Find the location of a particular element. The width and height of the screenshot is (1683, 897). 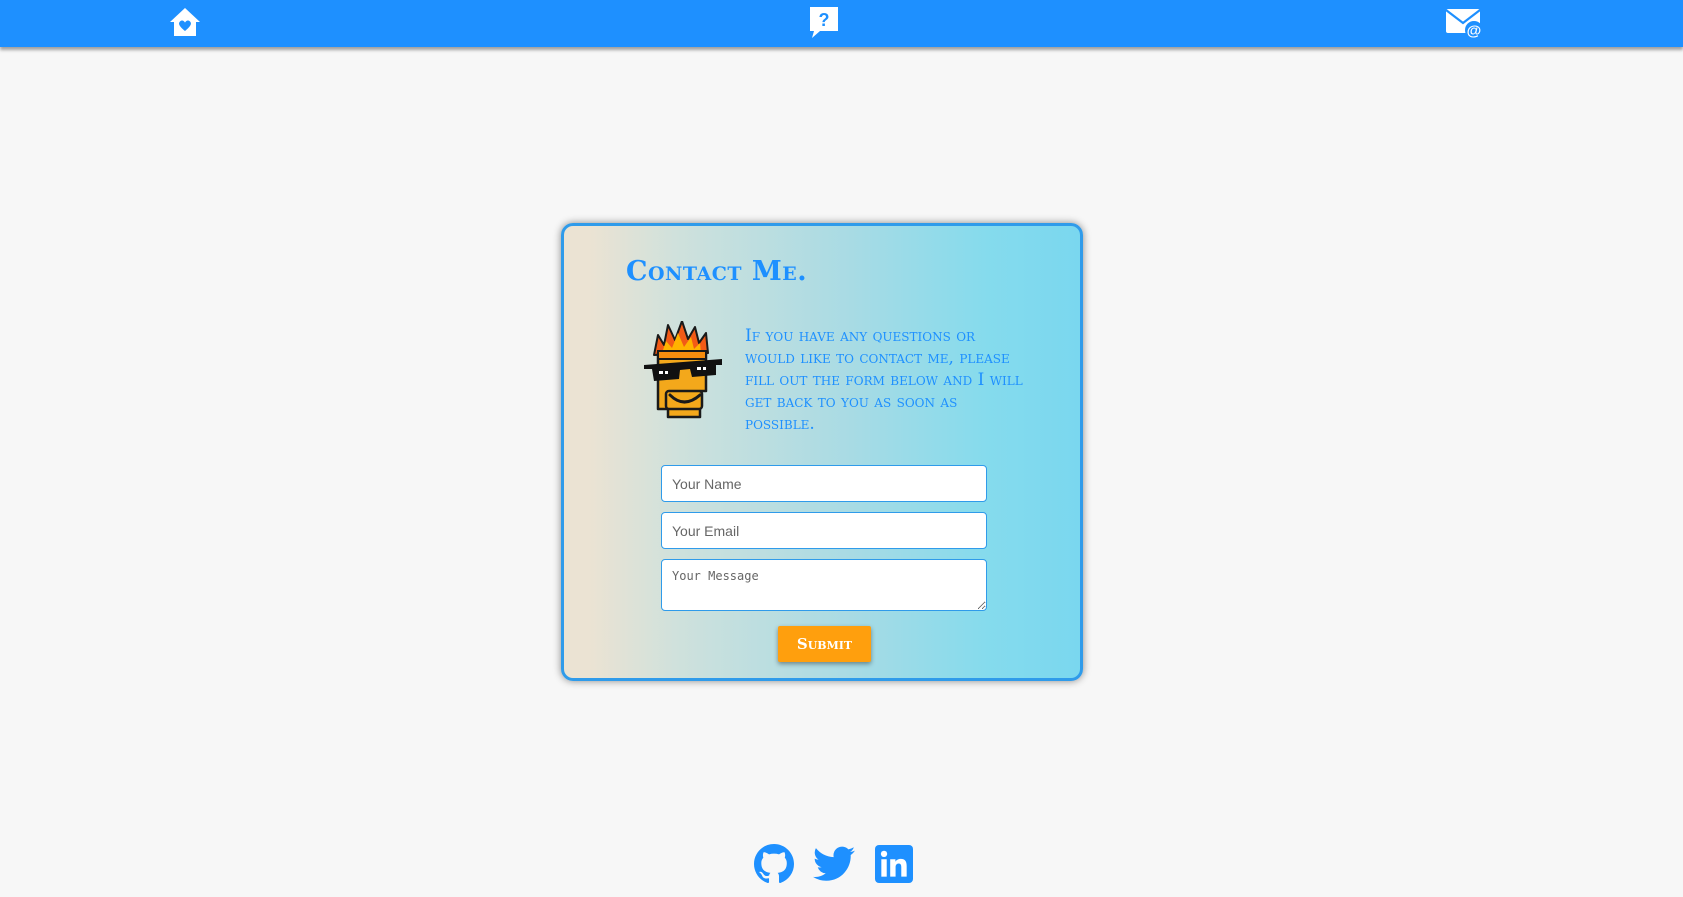

home-heart-icon is located at coordinates (185, 22).